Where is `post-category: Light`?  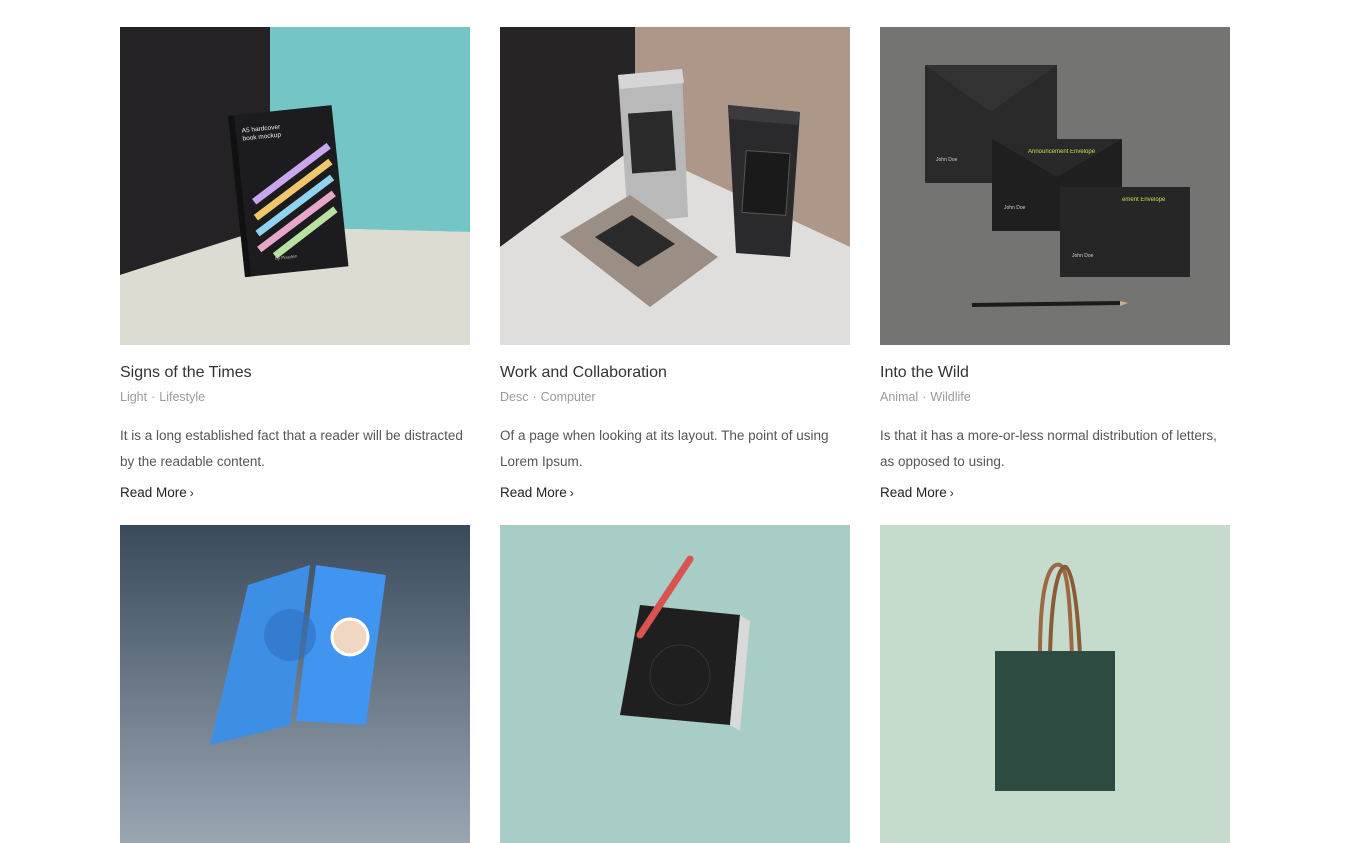 post-category: Light is located at coordinates (133, 397).